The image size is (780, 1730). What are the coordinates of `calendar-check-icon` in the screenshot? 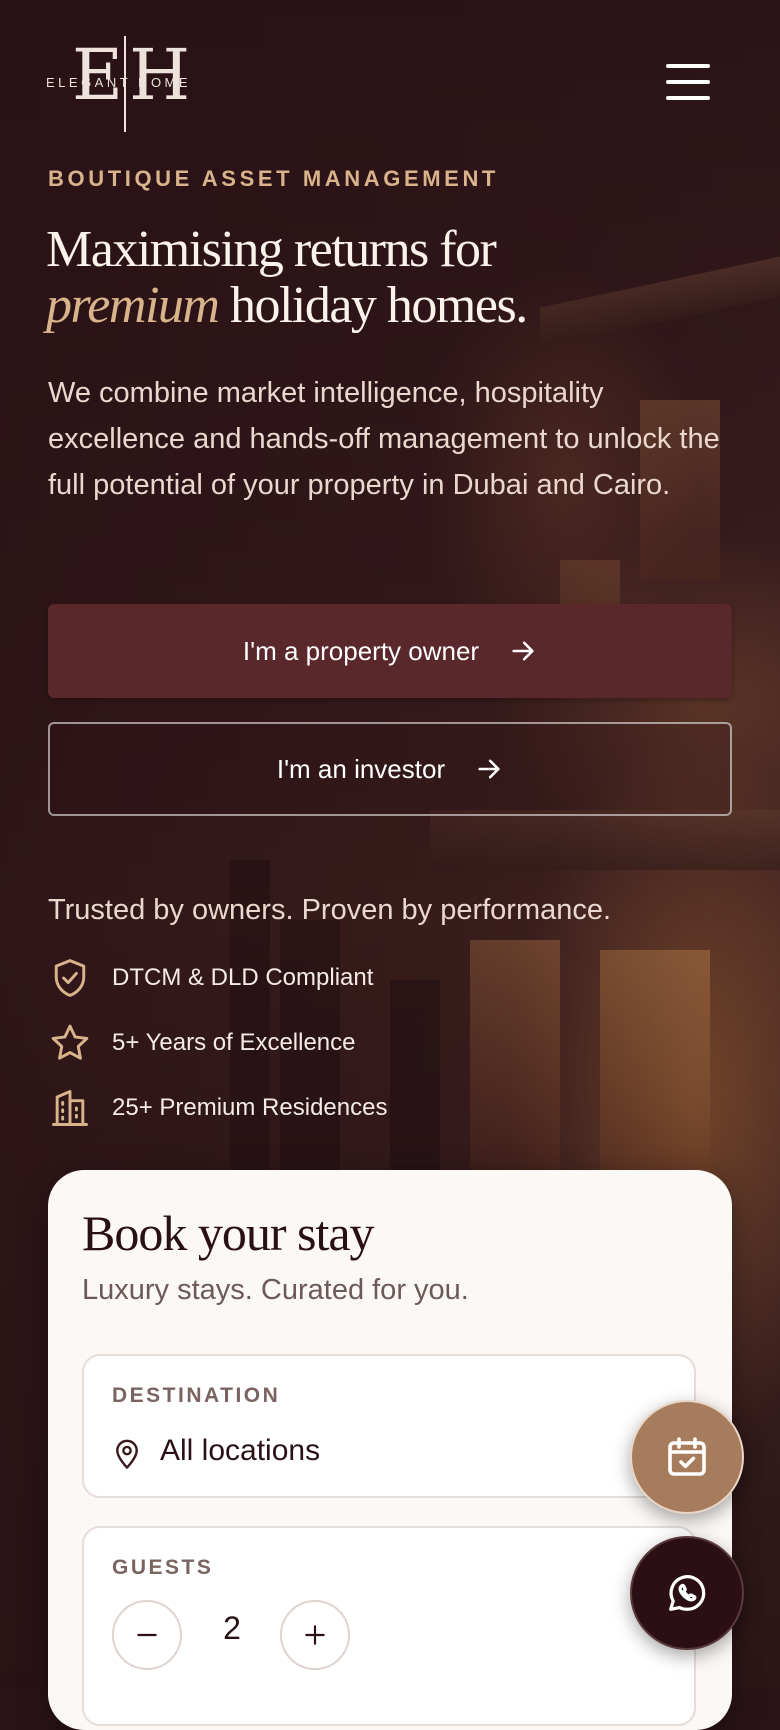 It's located at (687, 1456).